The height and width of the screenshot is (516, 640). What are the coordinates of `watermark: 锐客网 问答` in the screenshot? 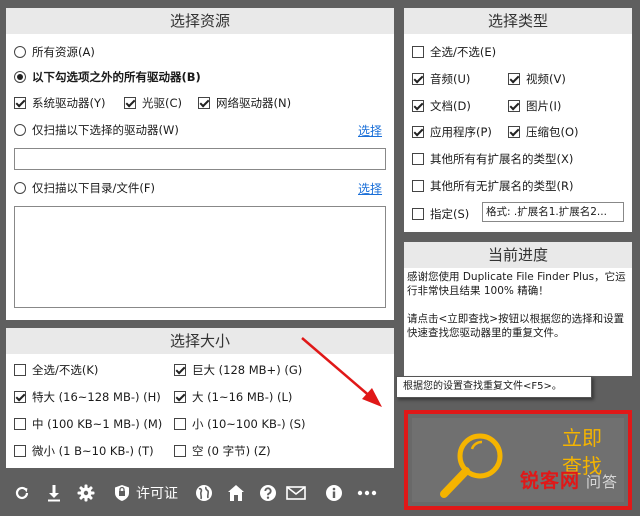 It's located at (569, 479).